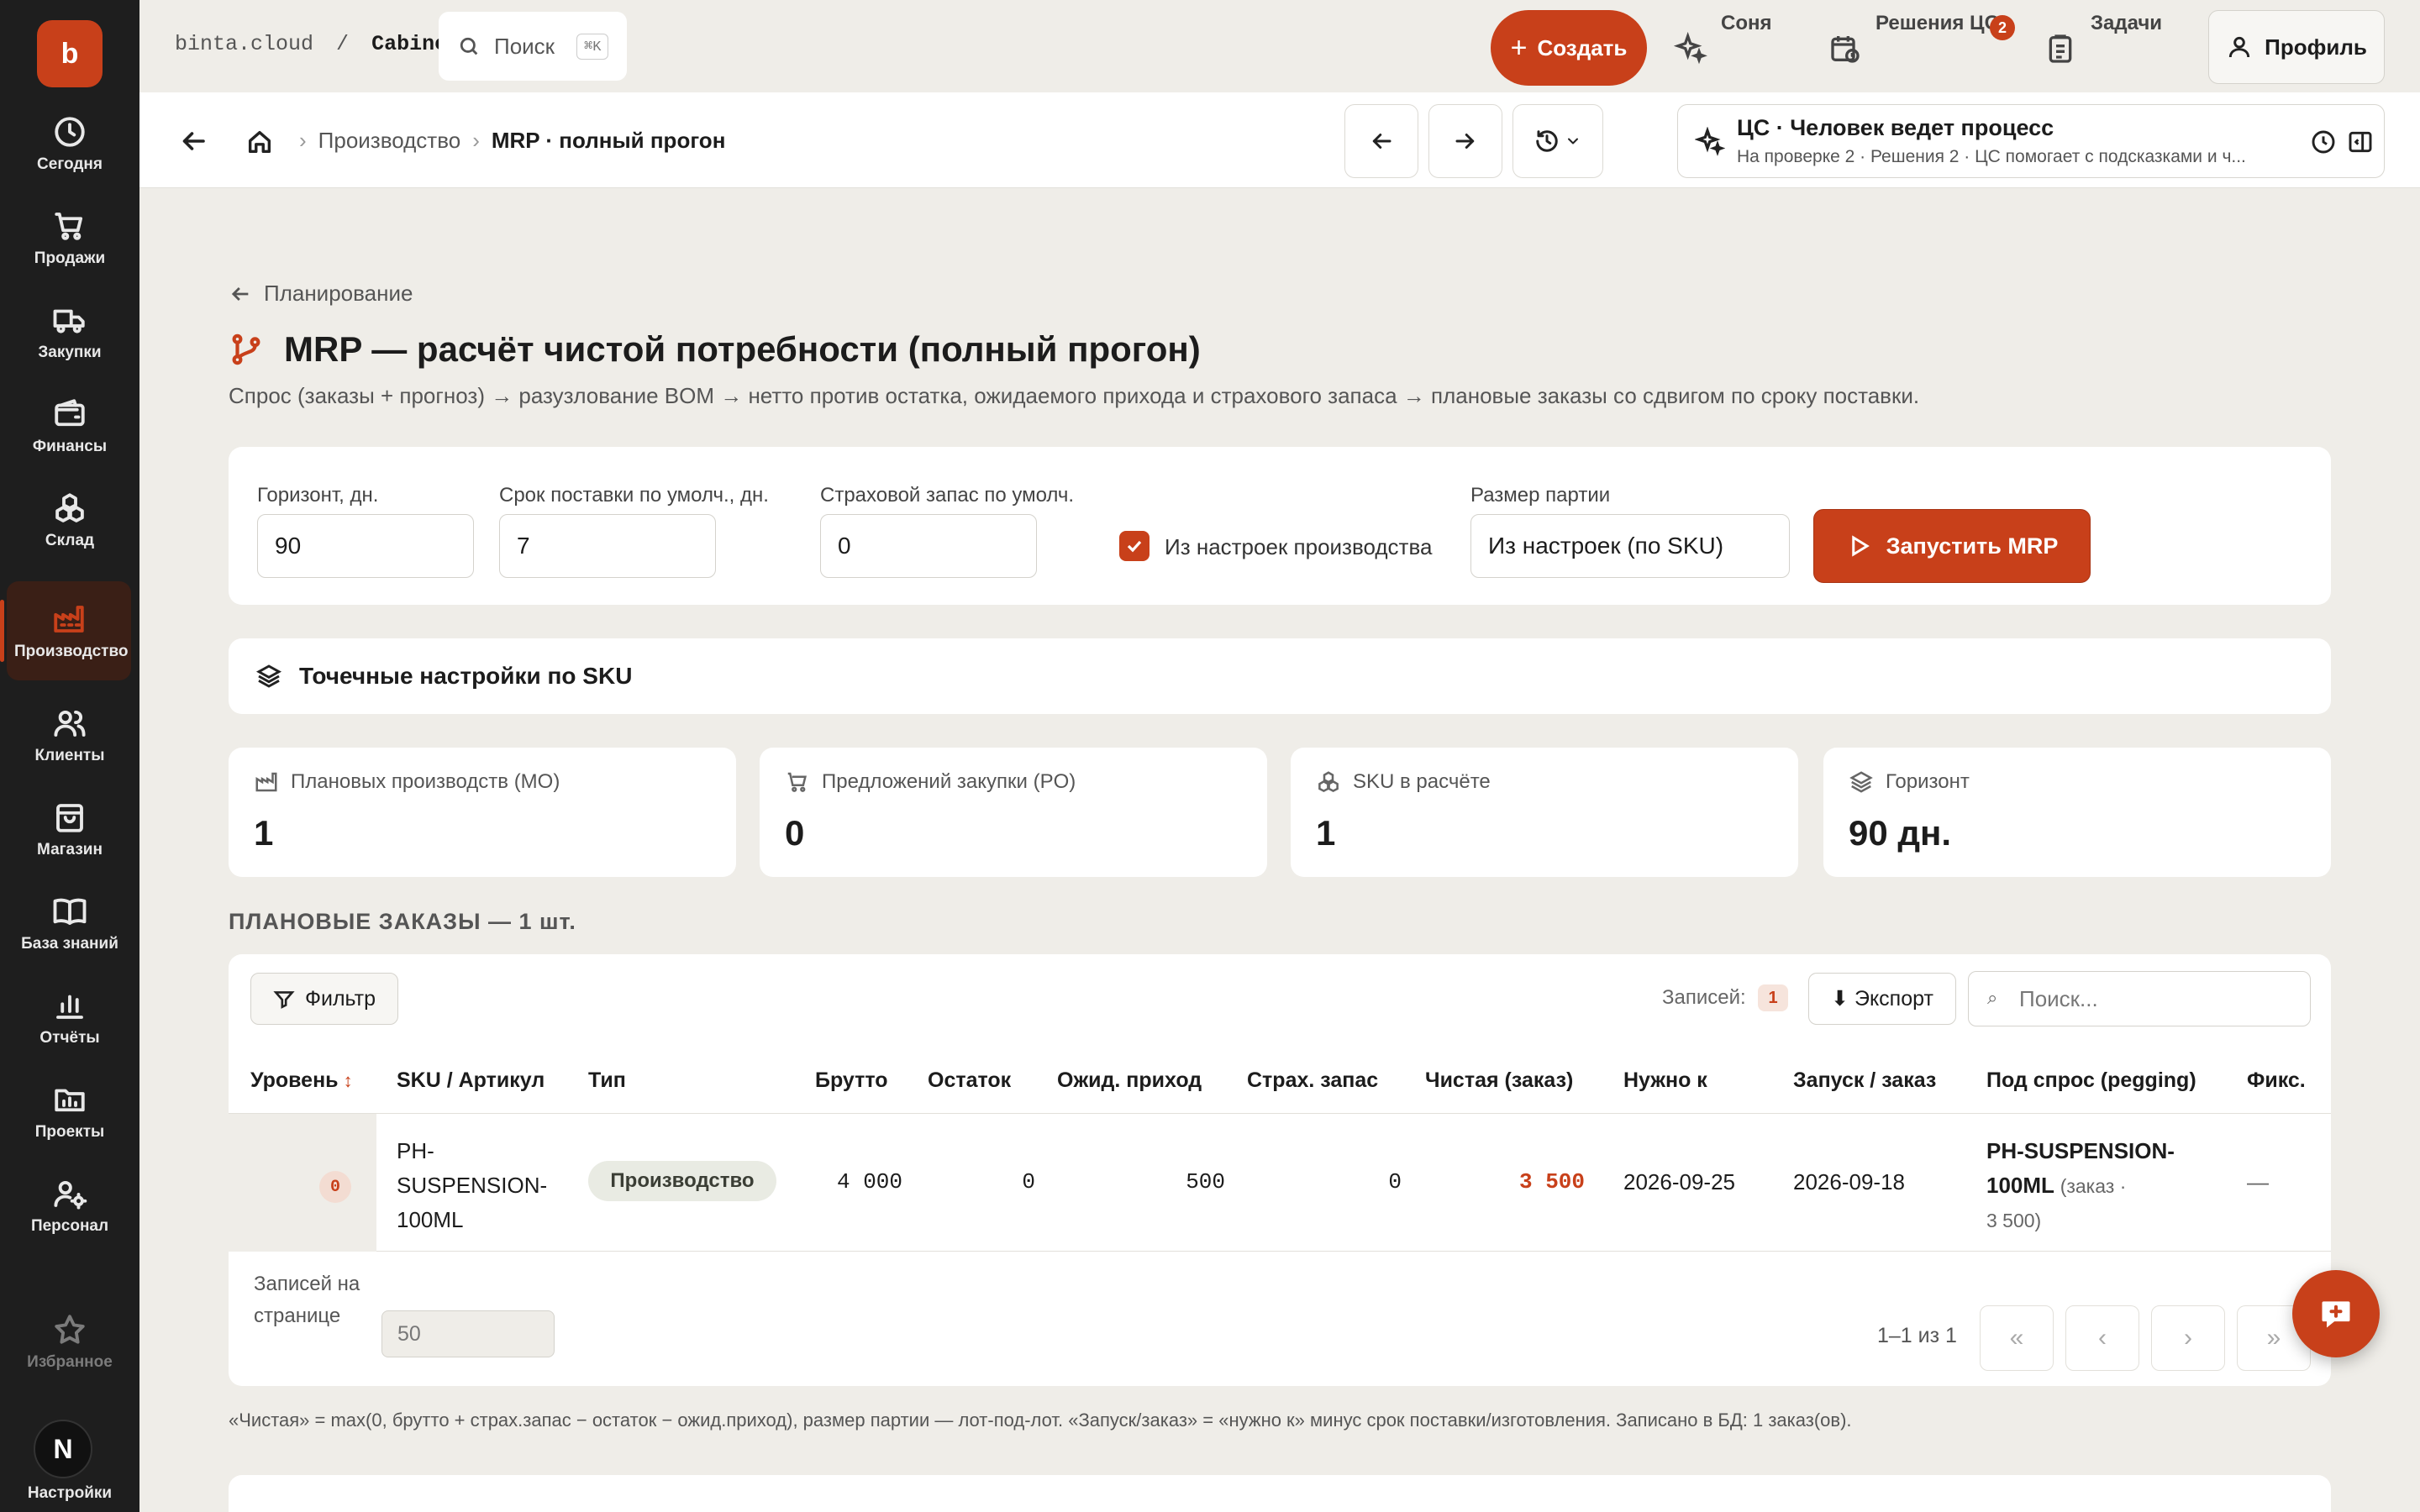 Image resolution: width=2420 pixels, height=1512 pixels. Describe the element at coordinates (1846, 49) in the screenshot. I see `calendar-clock-icon` at that location.